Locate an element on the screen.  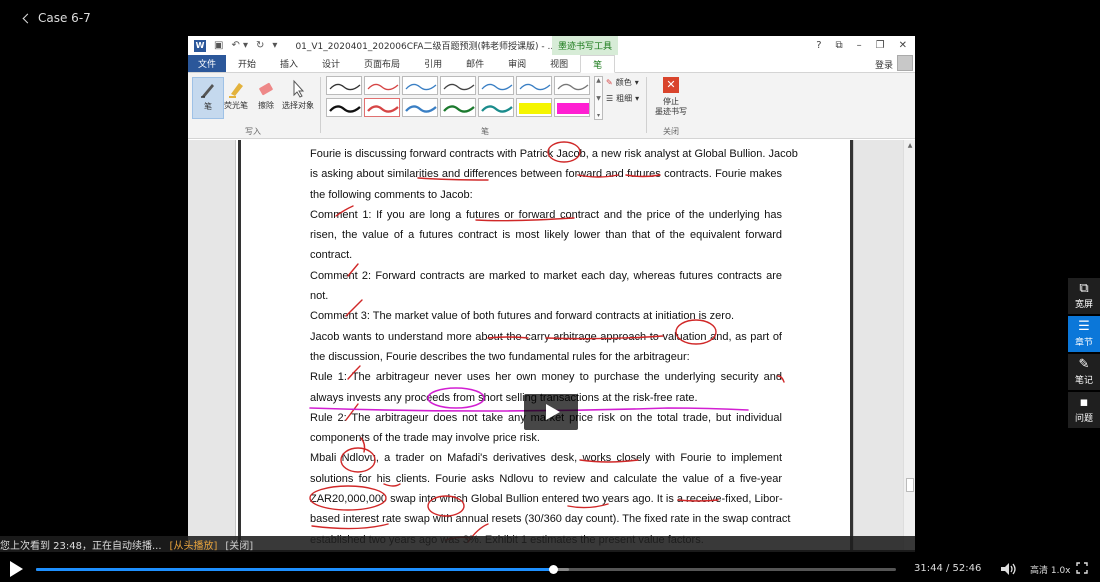
close-window-button: ✕ is located at coordinates (903, 45).